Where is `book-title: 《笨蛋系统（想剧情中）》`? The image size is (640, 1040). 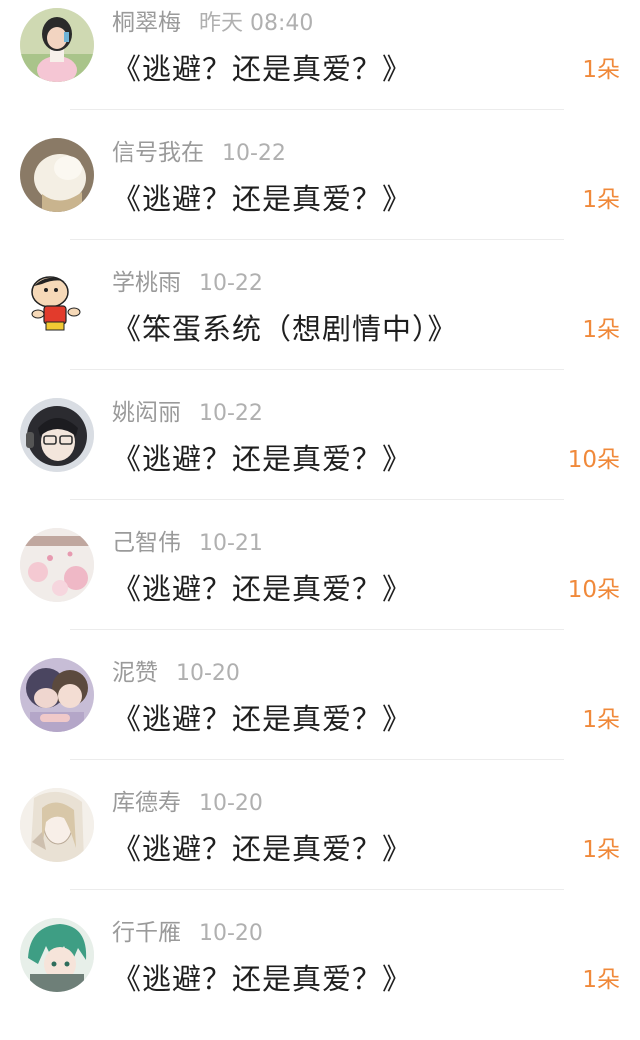
book-title: 《笨蛋系统（想剧情中）》 is located at coordinates (285, 329).